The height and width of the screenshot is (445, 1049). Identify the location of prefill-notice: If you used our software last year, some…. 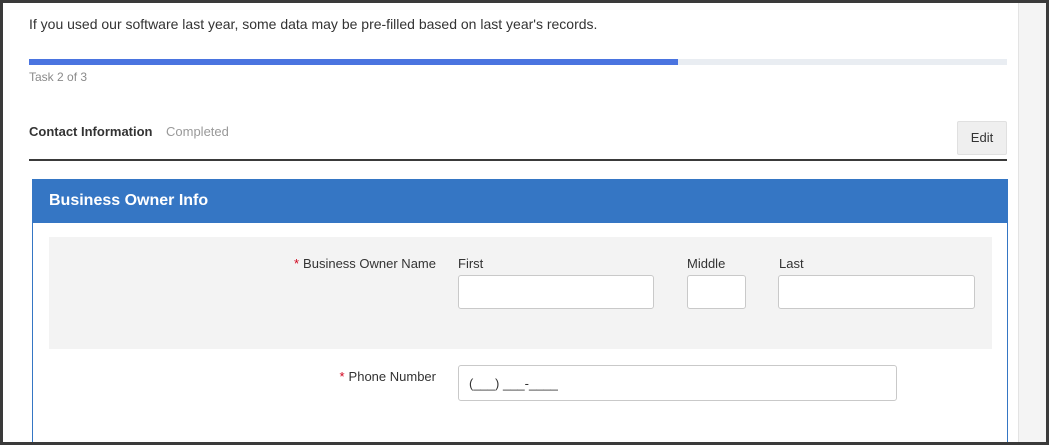
(313, 24).